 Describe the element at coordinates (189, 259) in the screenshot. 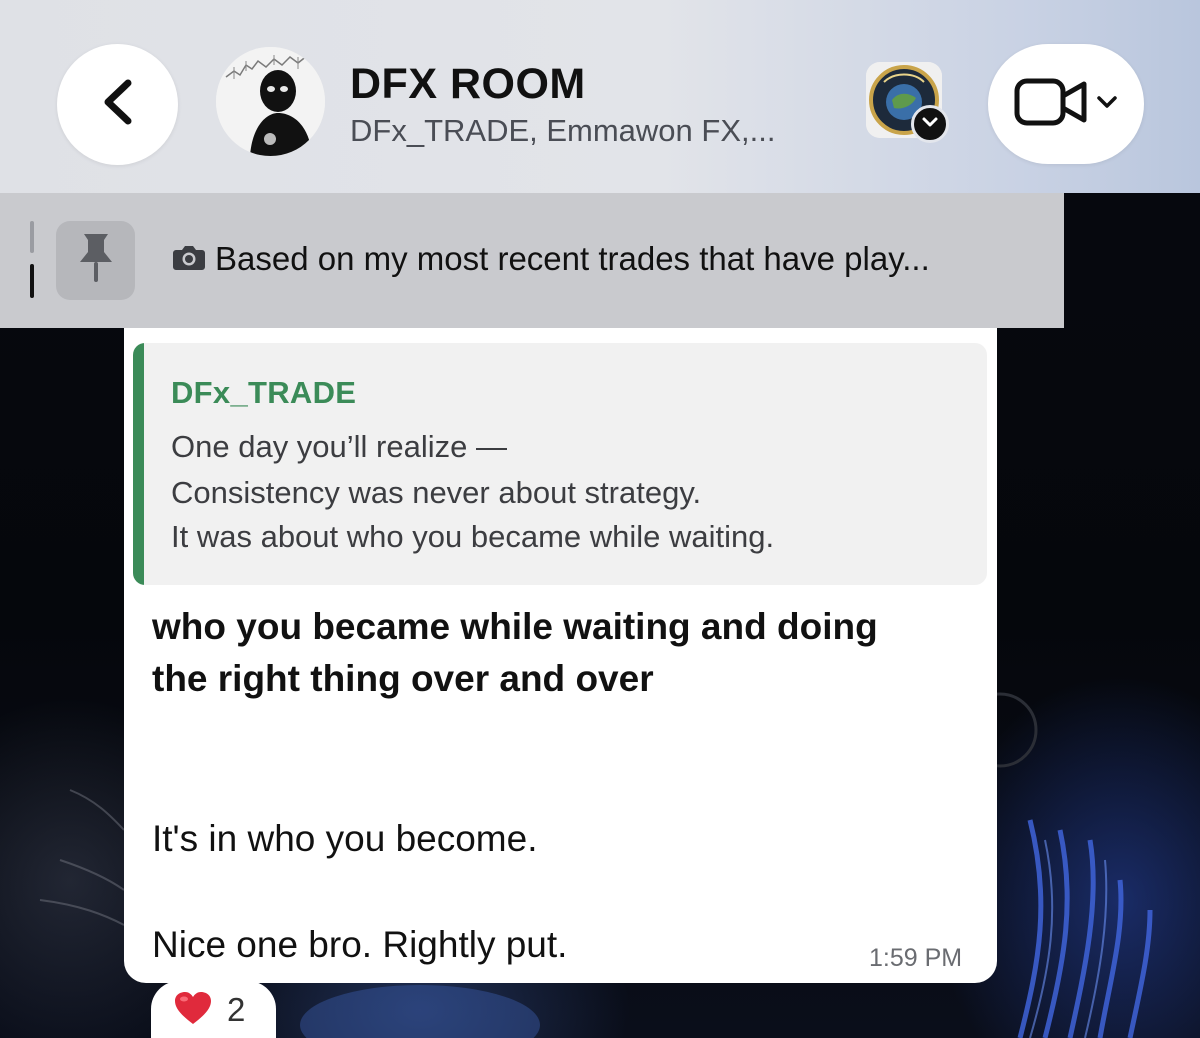

I see `camera-icon` at that location.